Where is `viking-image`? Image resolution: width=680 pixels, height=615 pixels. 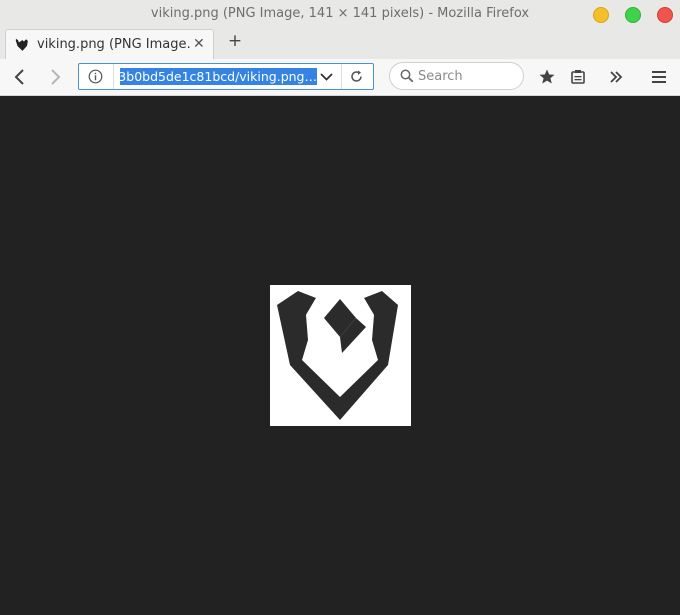 viking-image is located at coordinates (340, 355).